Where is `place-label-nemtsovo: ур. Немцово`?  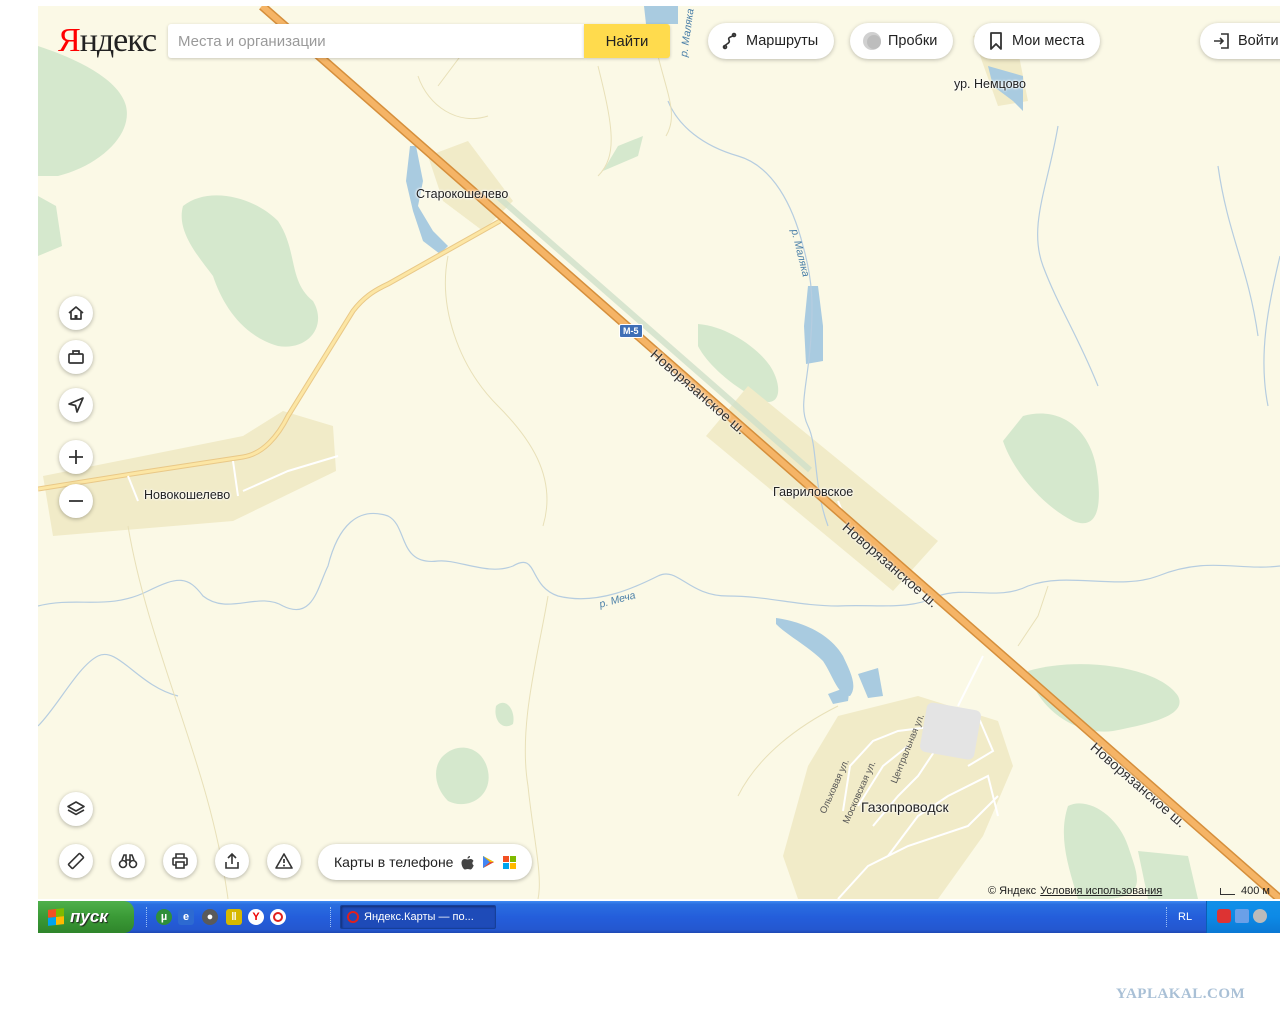
place-label-nemtsovo: ур. Немцово is located at coordinates (990, 84).